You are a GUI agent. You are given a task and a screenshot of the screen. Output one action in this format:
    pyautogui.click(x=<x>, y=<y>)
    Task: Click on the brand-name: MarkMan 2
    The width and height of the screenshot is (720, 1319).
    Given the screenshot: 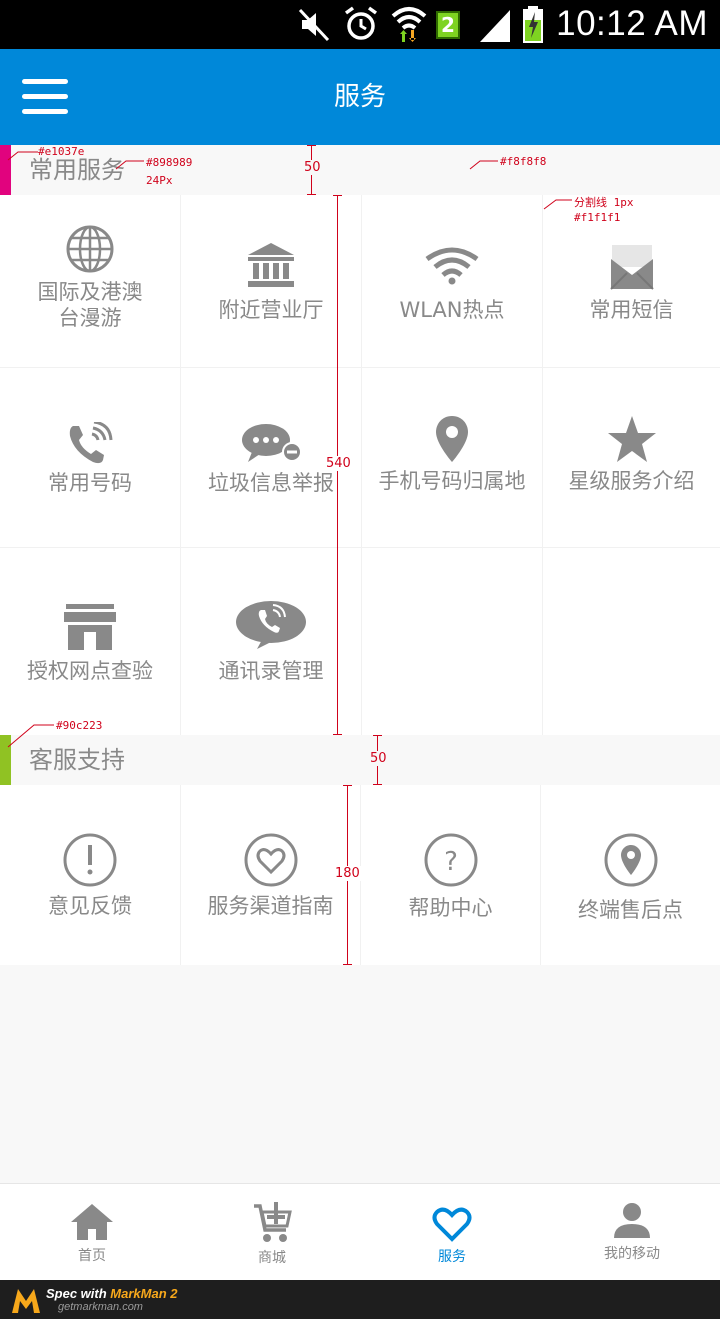 What is the action you would take?
    pyautogui.click(x=144, y=1293)
    